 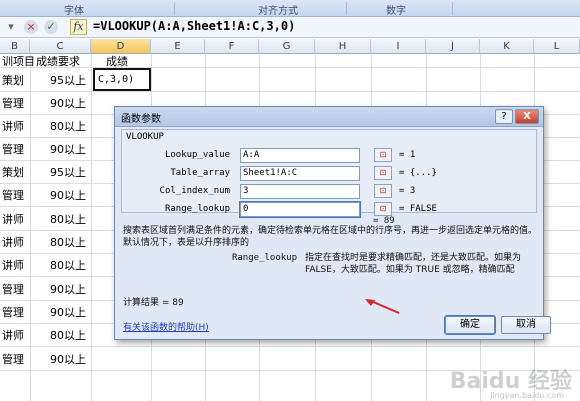 I want to click on field-result: = {...}, so click(x=418, y=173).